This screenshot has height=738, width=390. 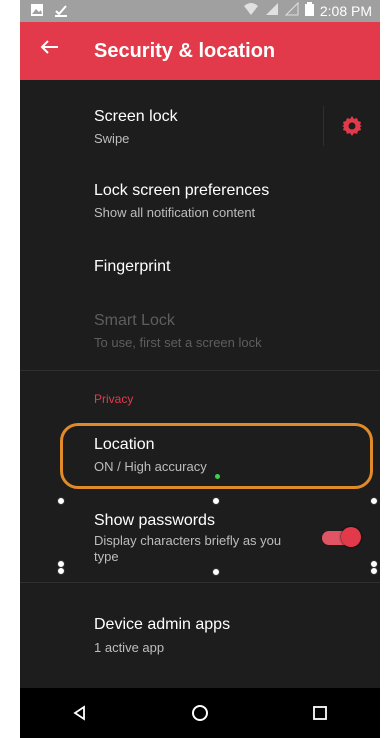 What do you see at coordinates (162, 624) in the screenshot?
I see `item-title: Device admin apps` at bounding box center [162, 624].